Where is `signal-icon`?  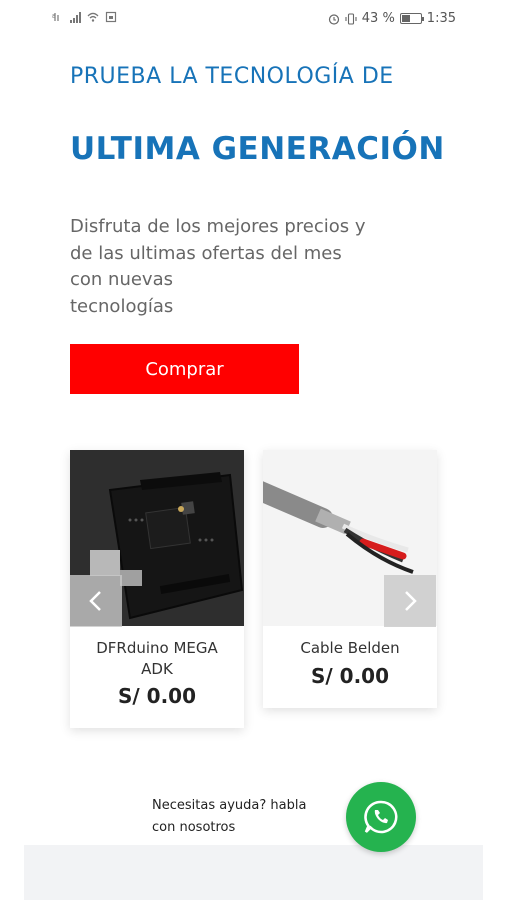
signal-icon is located at coordinates (75, 17).